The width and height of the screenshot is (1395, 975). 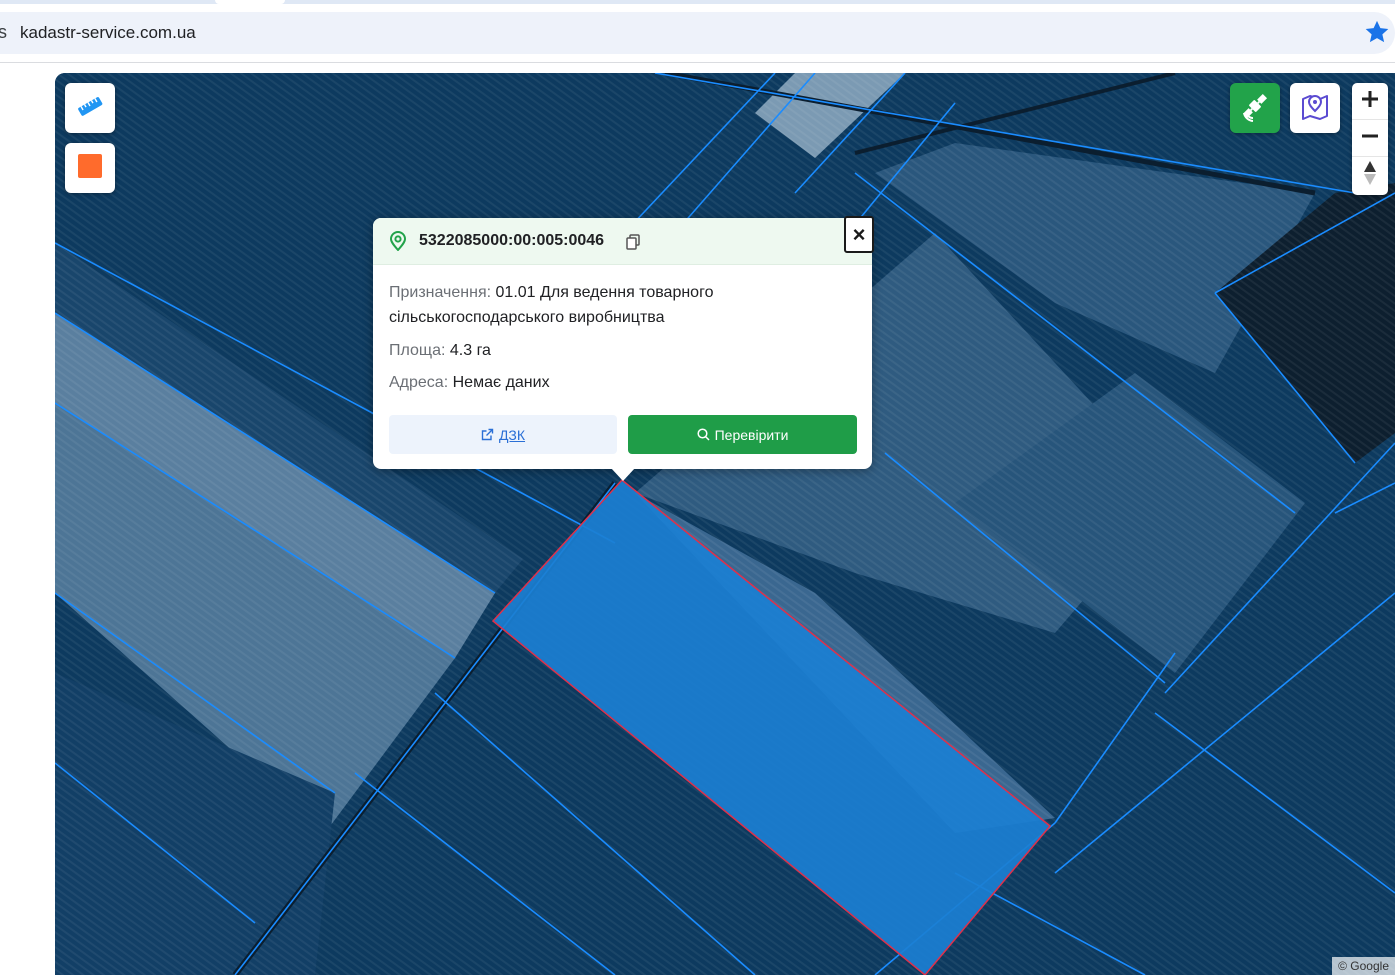 What do you see at coordinates (487, 434) in the screenshot?
I see `external-link-icon` at bounding box center [487, 434].